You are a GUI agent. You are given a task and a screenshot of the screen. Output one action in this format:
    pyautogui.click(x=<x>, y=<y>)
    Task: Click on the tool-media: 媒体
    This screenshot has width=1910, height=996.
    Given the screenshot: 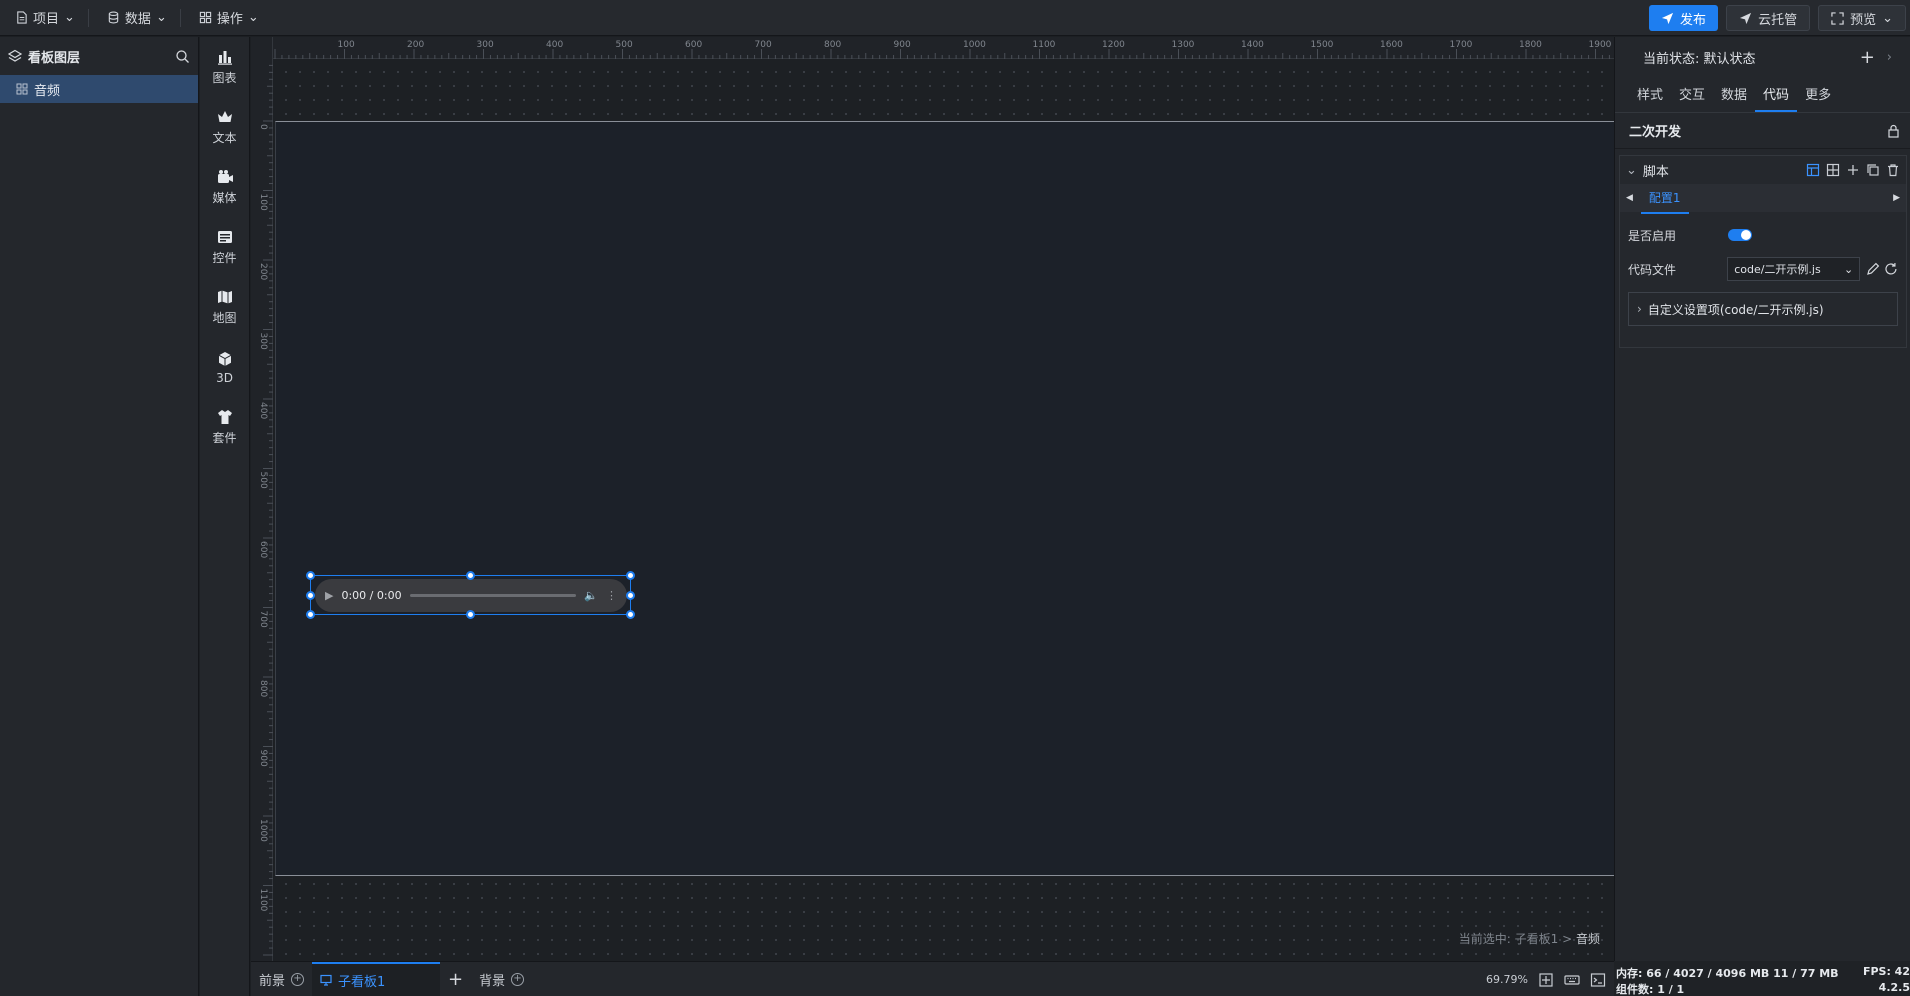 What is the action you would take?
    pyautogui.click(x=224, y=187)
    